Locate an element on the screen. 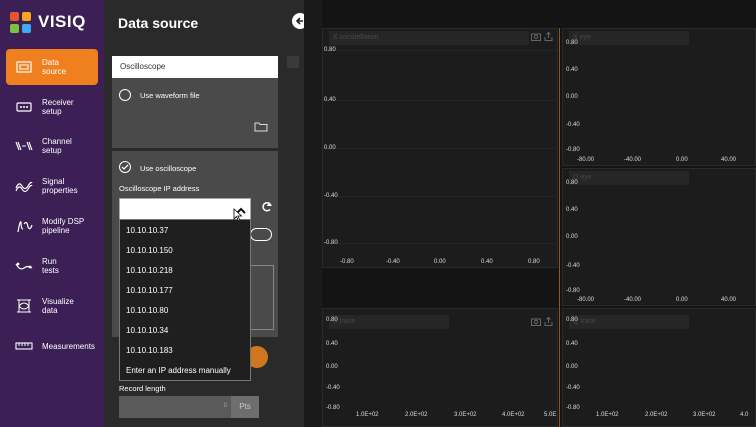 The image size is (756, 427). sidebar-item-label: Measurements is located at coordinates (68, 346).